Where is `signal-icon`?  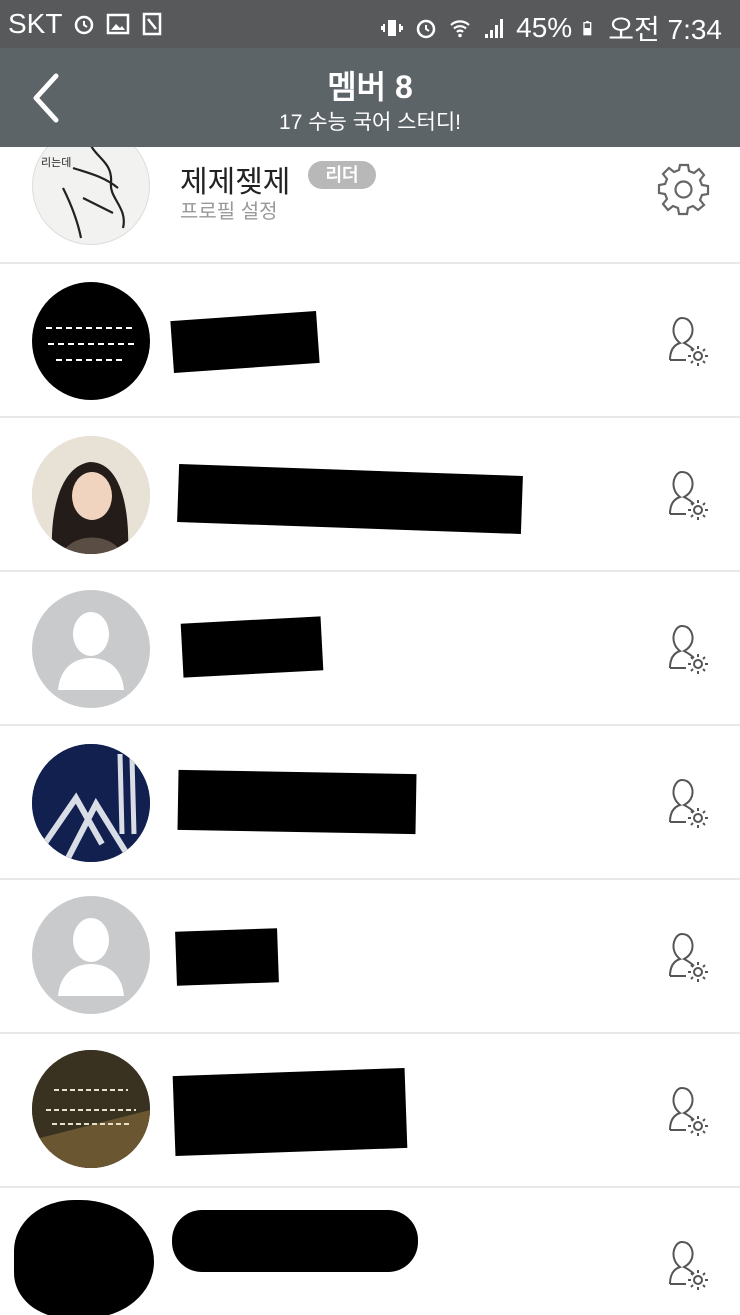 signal-icon is located at coordinates (494, 28).